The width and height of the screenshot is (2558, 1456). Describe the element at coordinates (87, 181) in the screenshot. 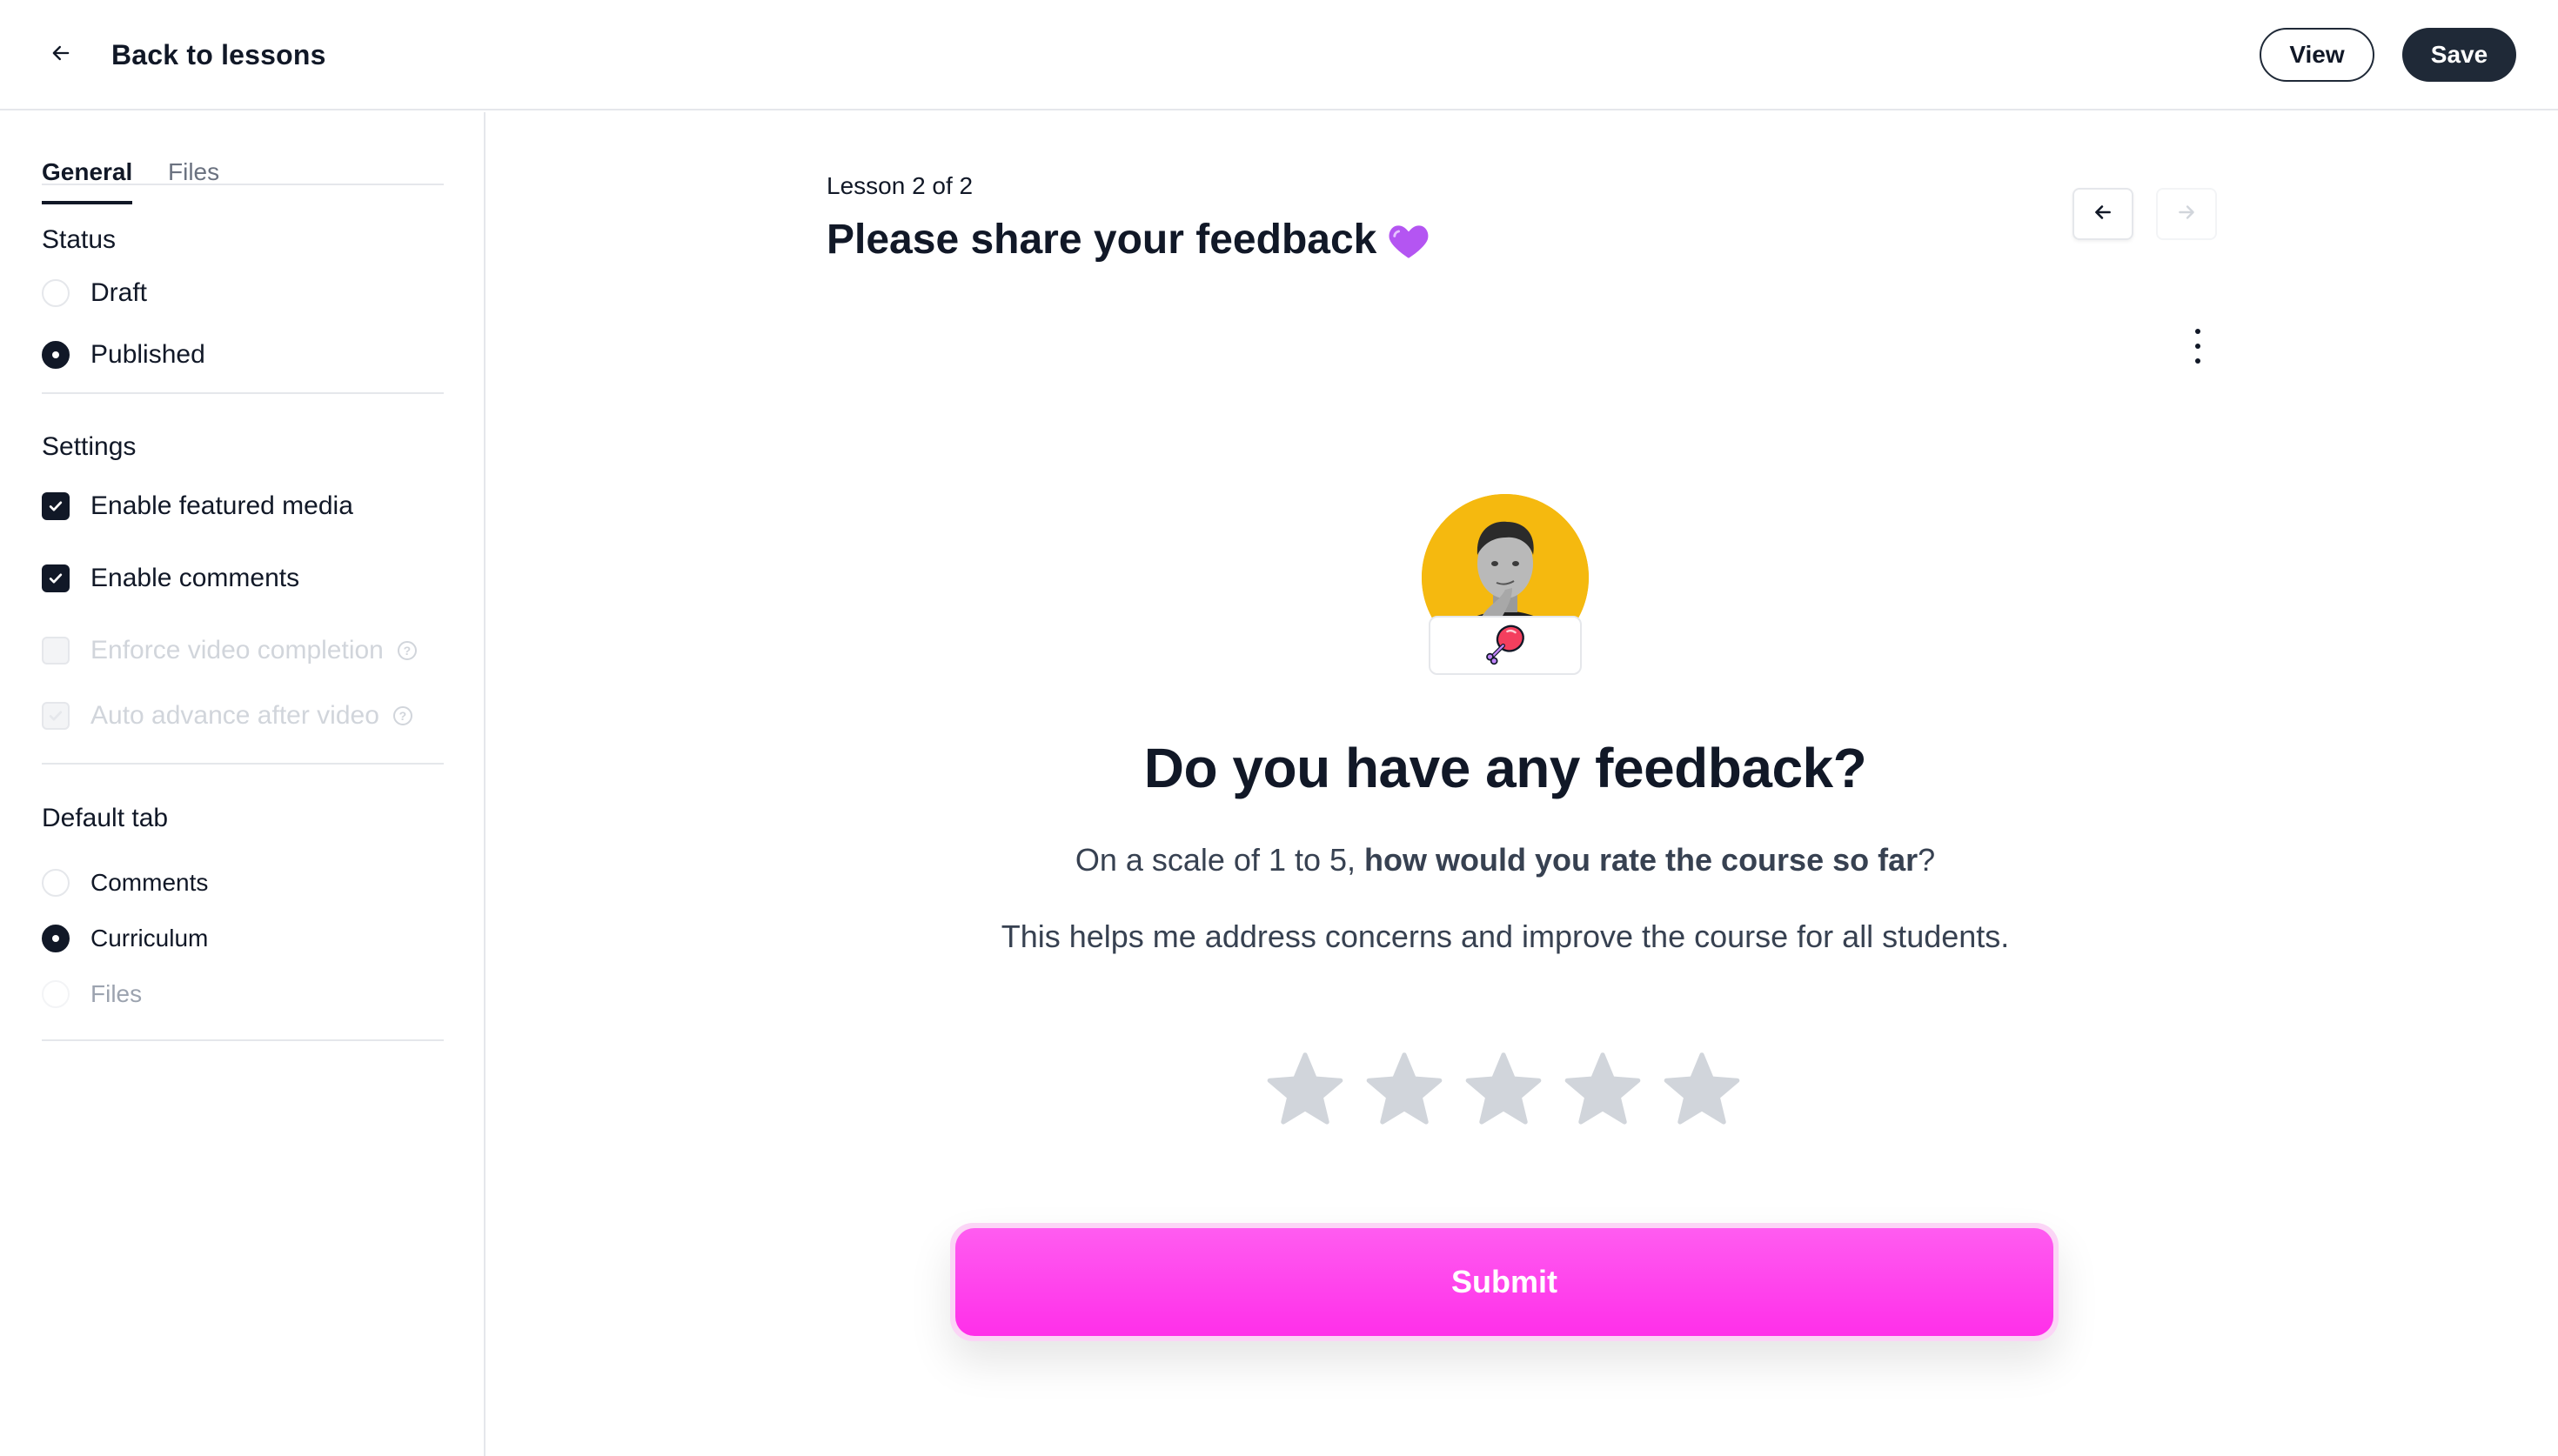

I see `tab-general: General` at that location.